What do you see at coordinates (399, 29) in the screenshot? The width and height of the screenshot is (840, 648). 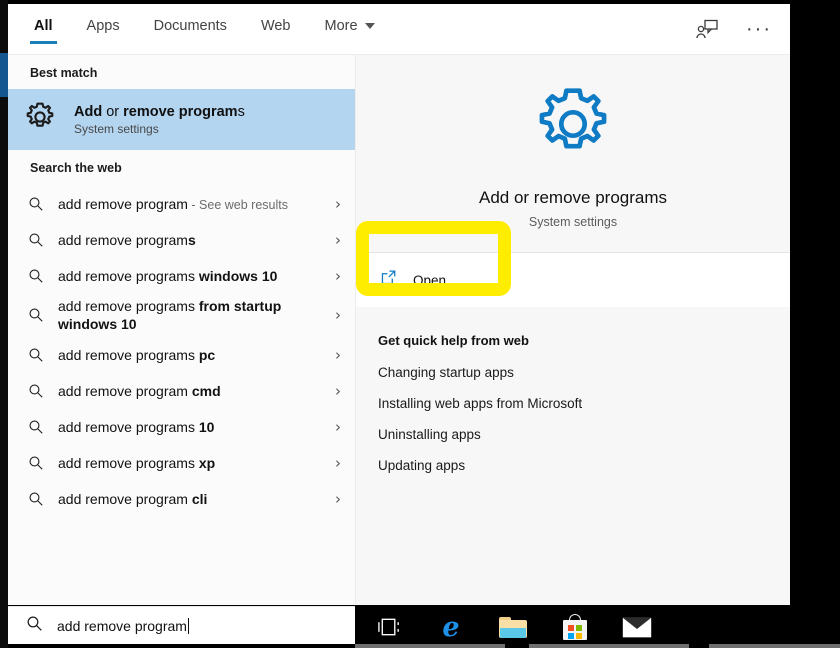 I see `search-tabbar: All Apps Documents Web More ···` at bounding box center [399, 29].